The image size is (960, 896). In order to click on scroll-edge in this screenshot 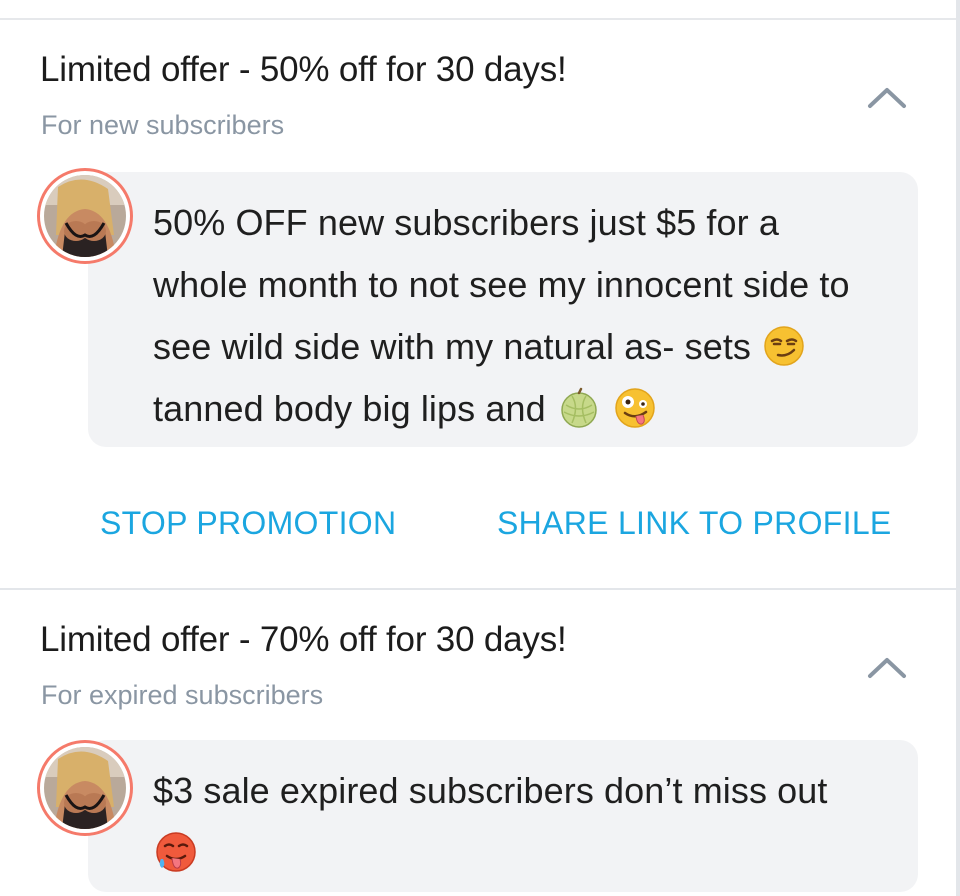, I will do `click(958, 448)`.